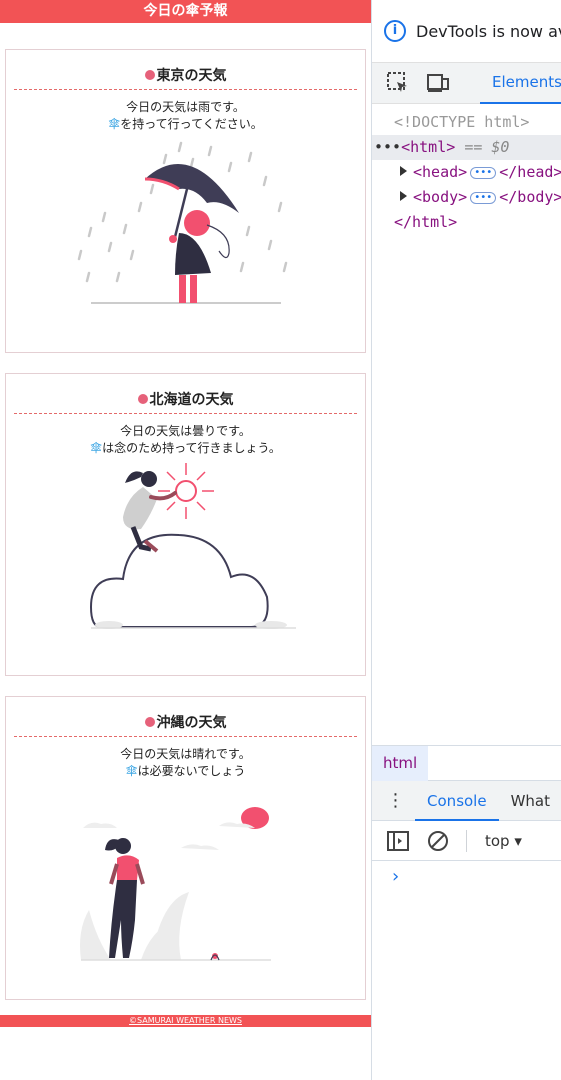 This screenshot has height=1080, width=561. What do you see at coordinates (438, 83) in the screenshot?
I see `device-toolbar-icon` at bounding box center [438, 83].